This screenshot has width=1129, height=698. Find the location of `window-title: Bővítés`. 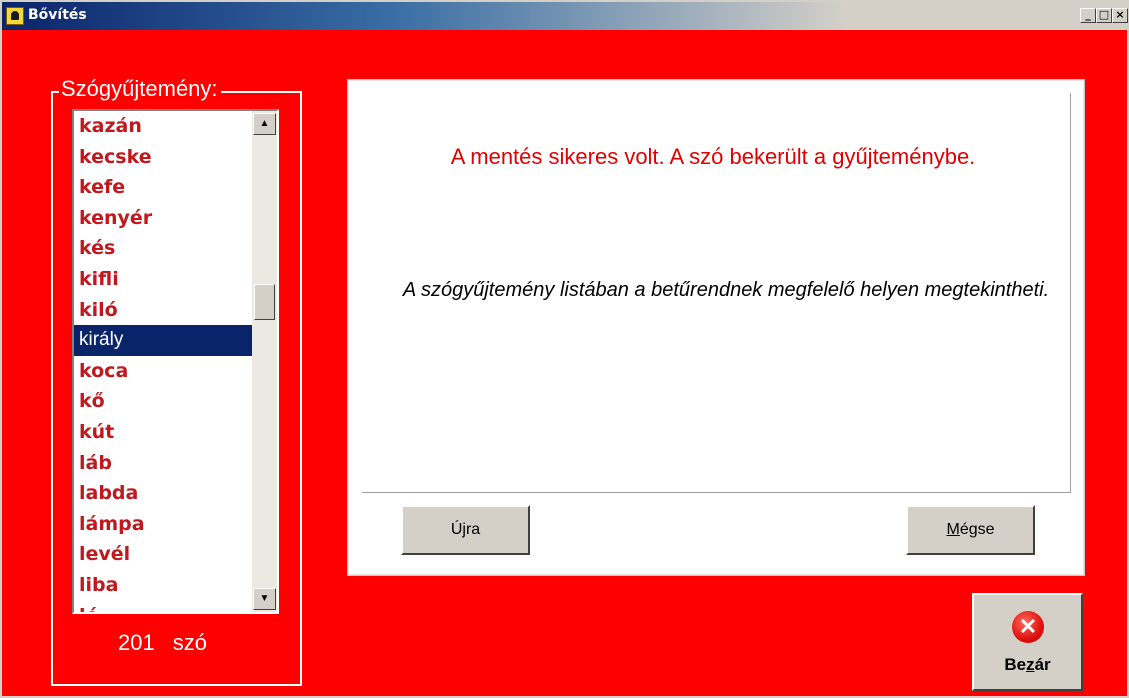

window-title: Bővítés is located at coordinates (57, 15).